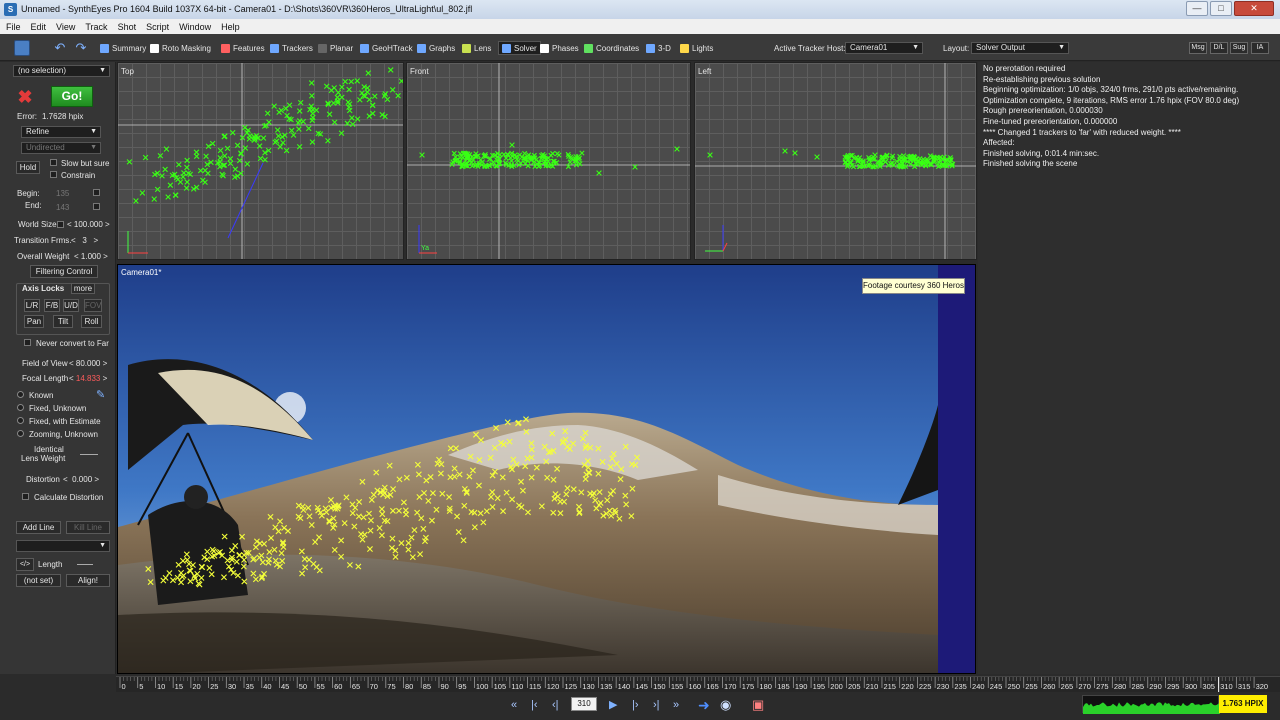 The image size is (1280, 720). I want to click on maximize-icon: □, so click(1221, 8).